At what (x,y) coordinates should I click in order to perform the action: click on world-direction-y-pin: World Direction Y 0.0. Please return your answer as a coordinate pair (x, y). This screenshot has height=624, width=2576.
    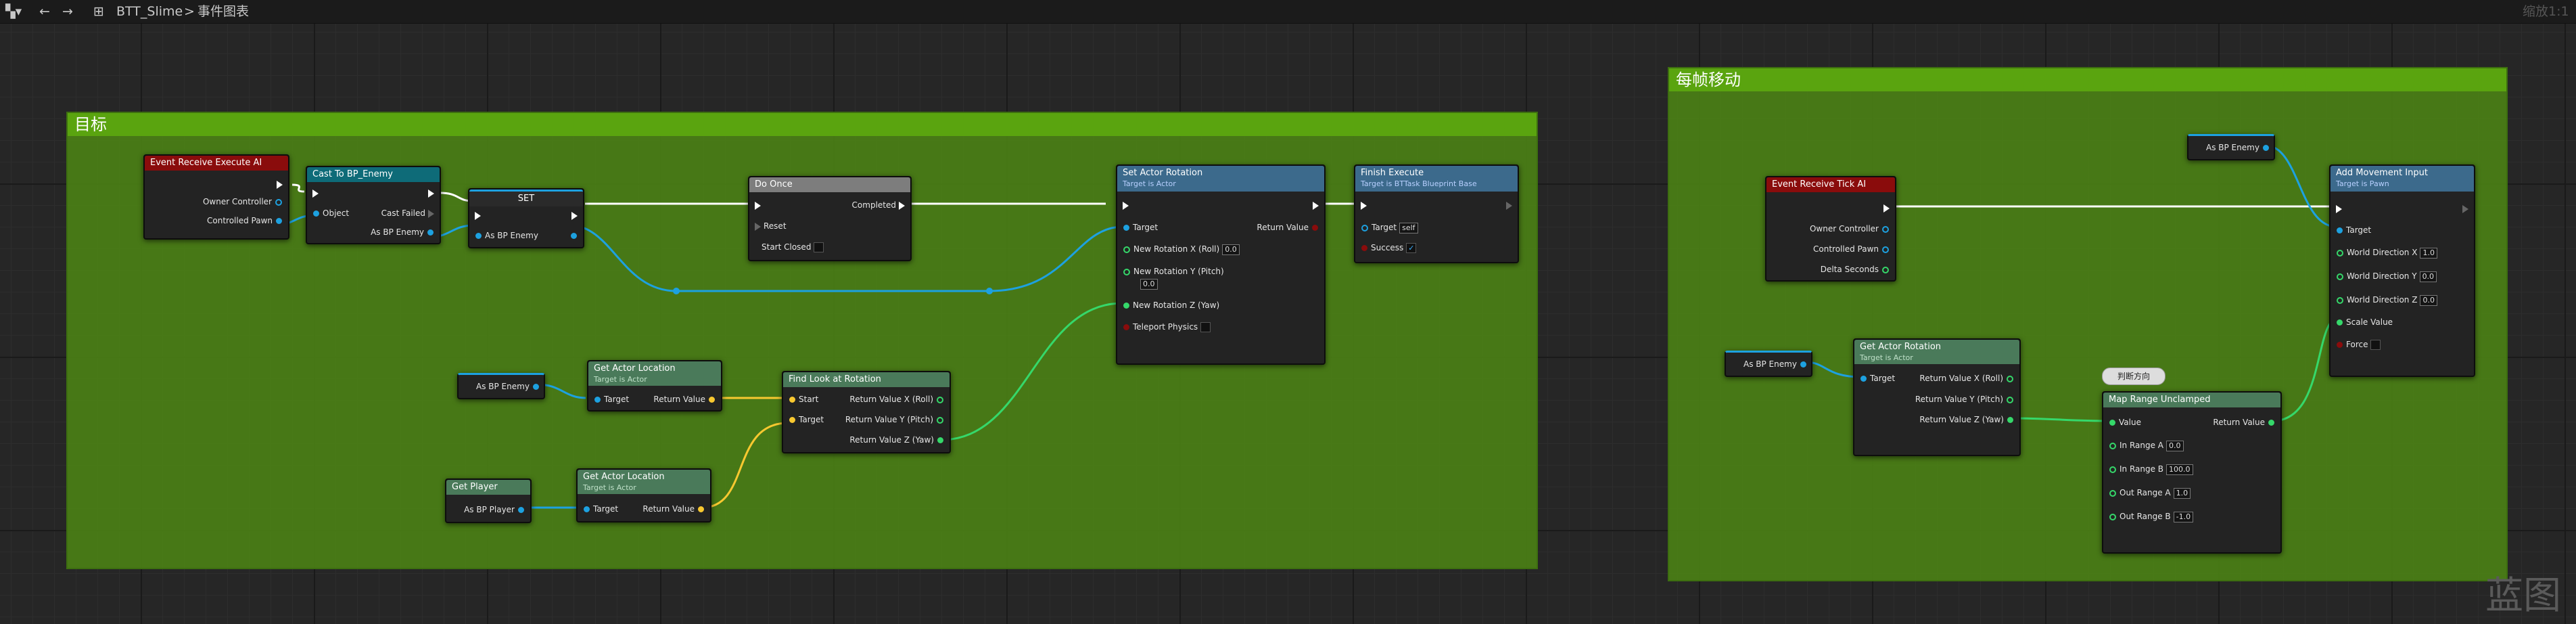
    Looking at the image, I should click on (2385, 276).